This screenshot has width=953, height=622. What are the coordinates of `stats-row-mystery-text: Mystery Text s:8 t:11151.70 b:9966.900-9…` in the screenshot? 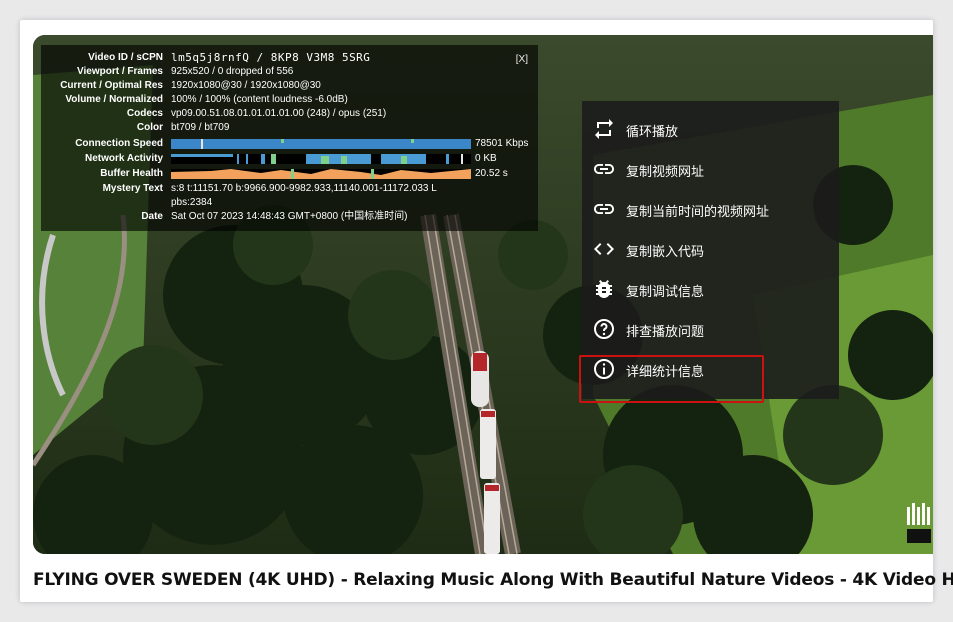 It's located at (289, 189).